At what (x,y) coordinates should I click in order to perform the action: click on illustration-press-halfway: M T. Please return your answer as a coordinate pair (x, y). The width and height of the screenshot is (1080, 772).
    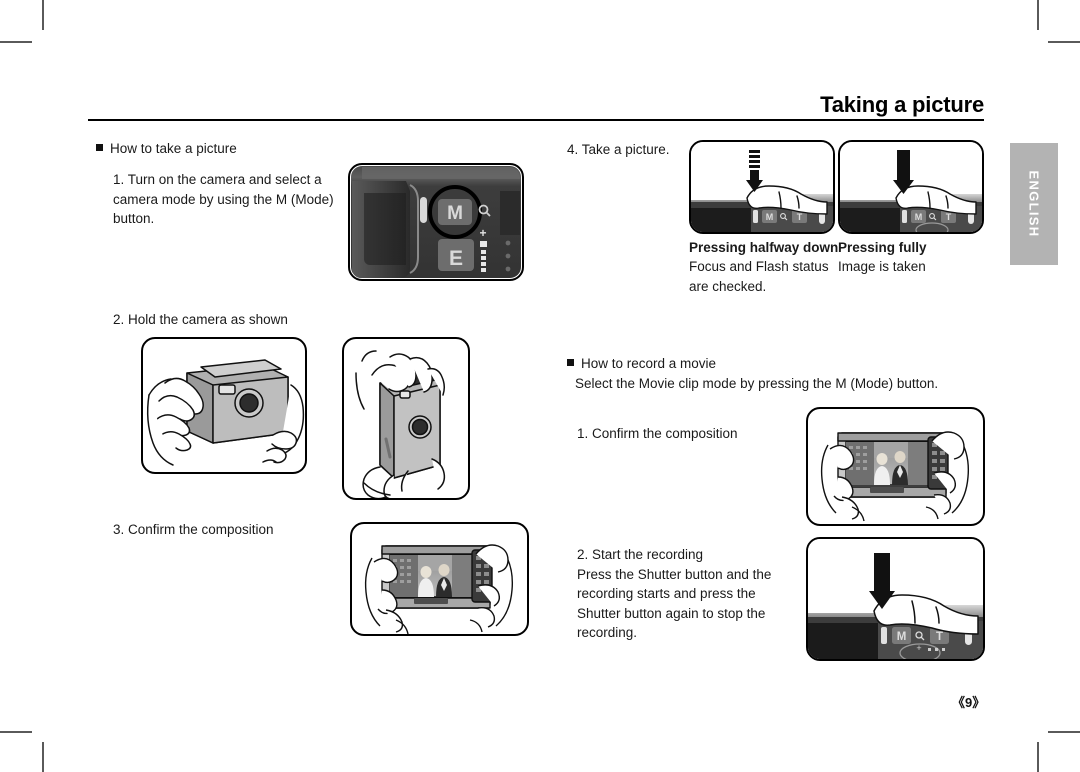
    Looking at the image, I should click on (762, 187).